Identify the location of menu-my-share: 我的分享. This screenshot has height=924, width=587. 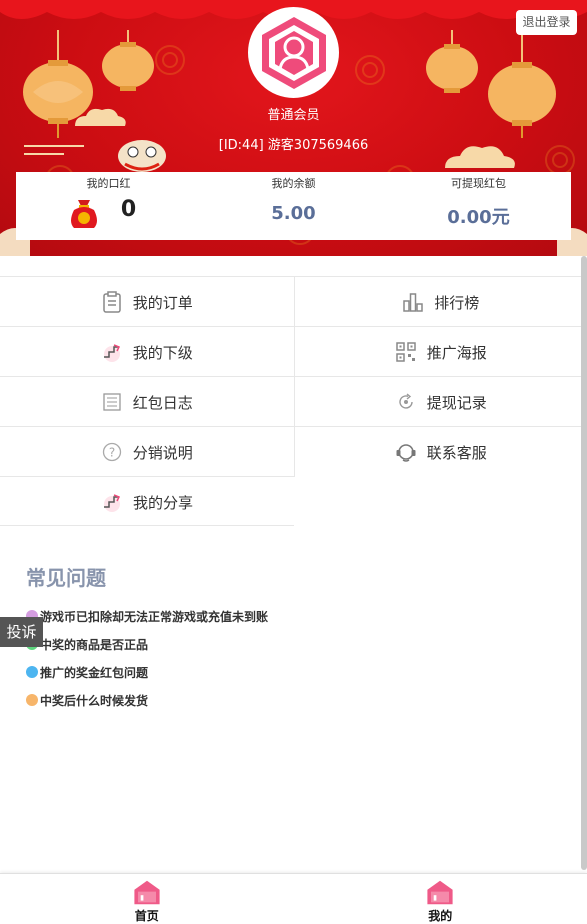
(147, 502).